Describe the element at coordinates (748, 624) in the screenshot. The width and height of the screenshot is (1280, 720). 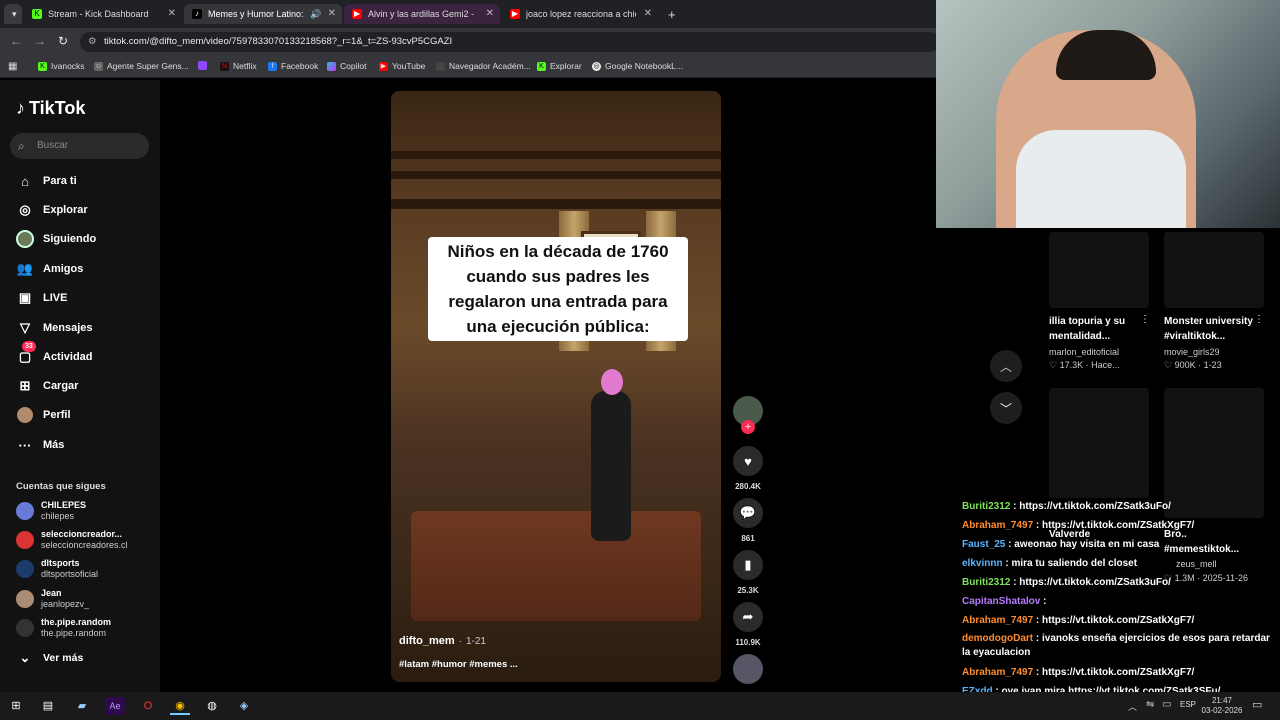
I see `share-button: ➦ 110.9K` at that location.